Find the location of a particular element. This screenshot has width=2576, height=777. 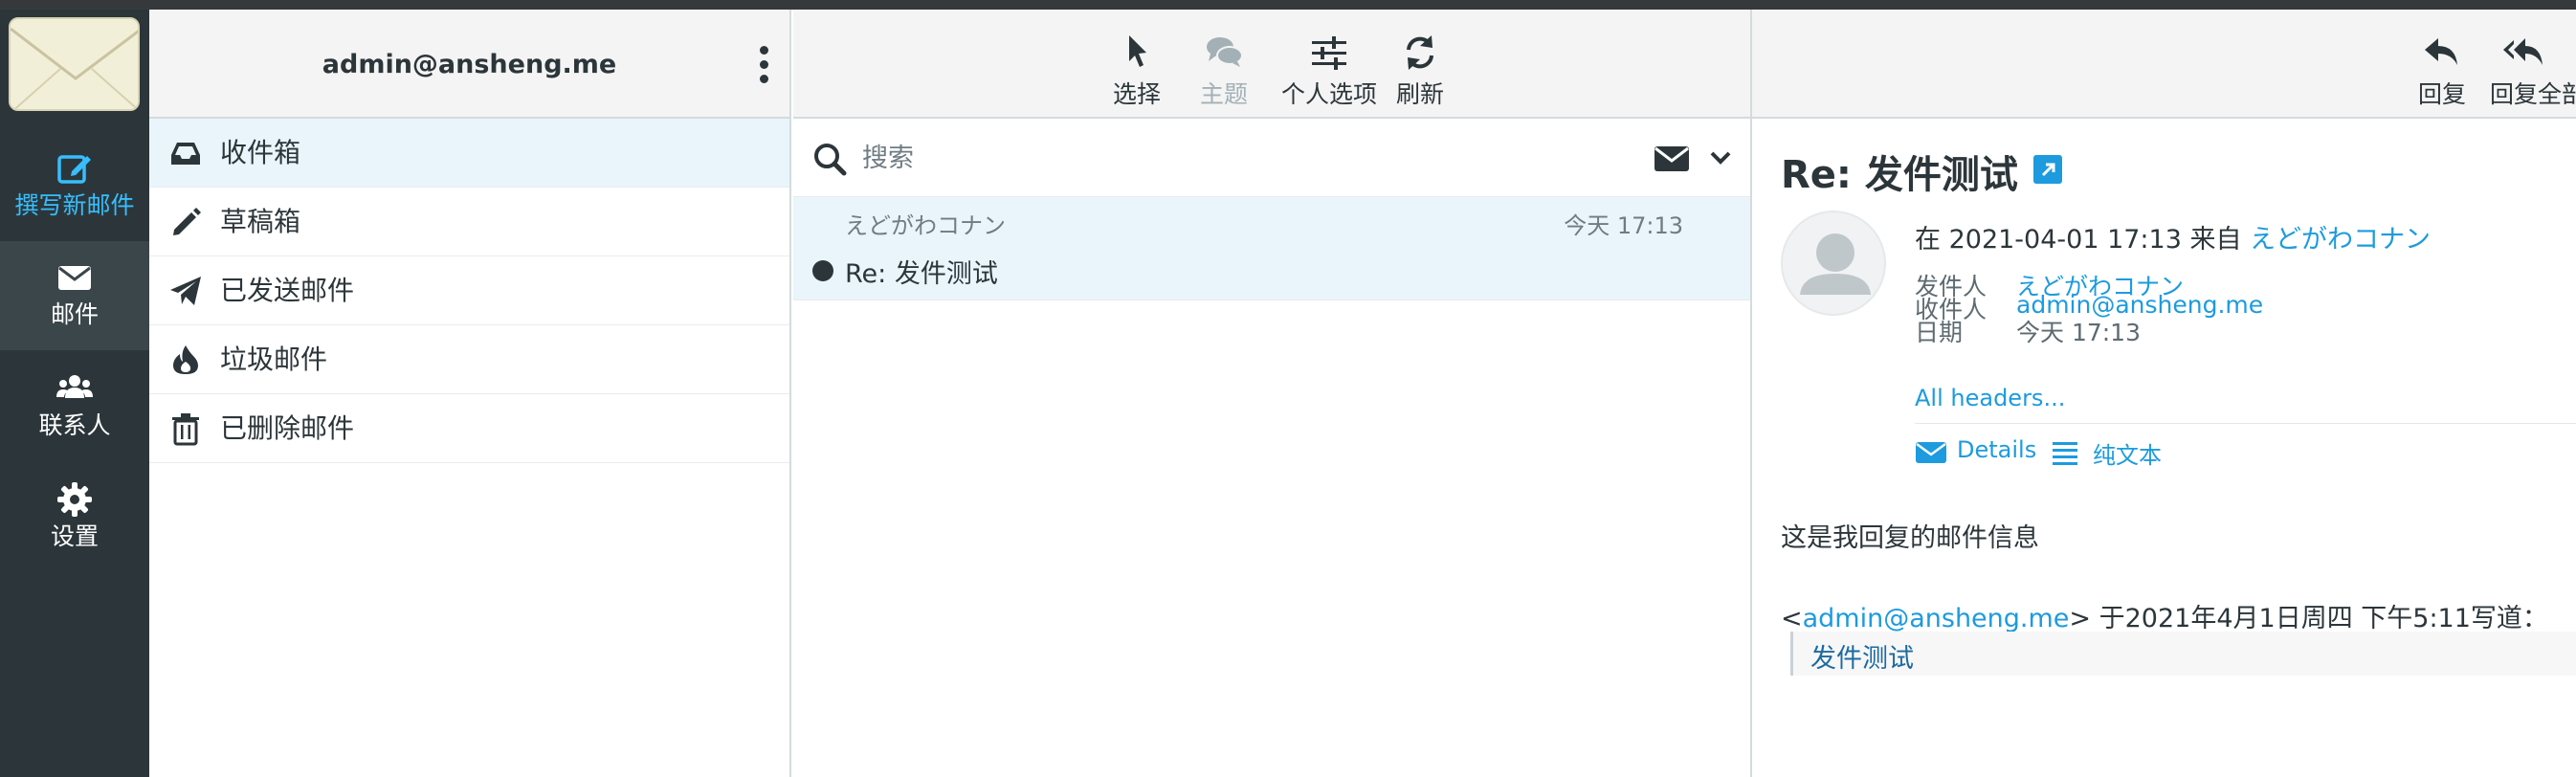

search-icon is located at coordinates (829, 159).